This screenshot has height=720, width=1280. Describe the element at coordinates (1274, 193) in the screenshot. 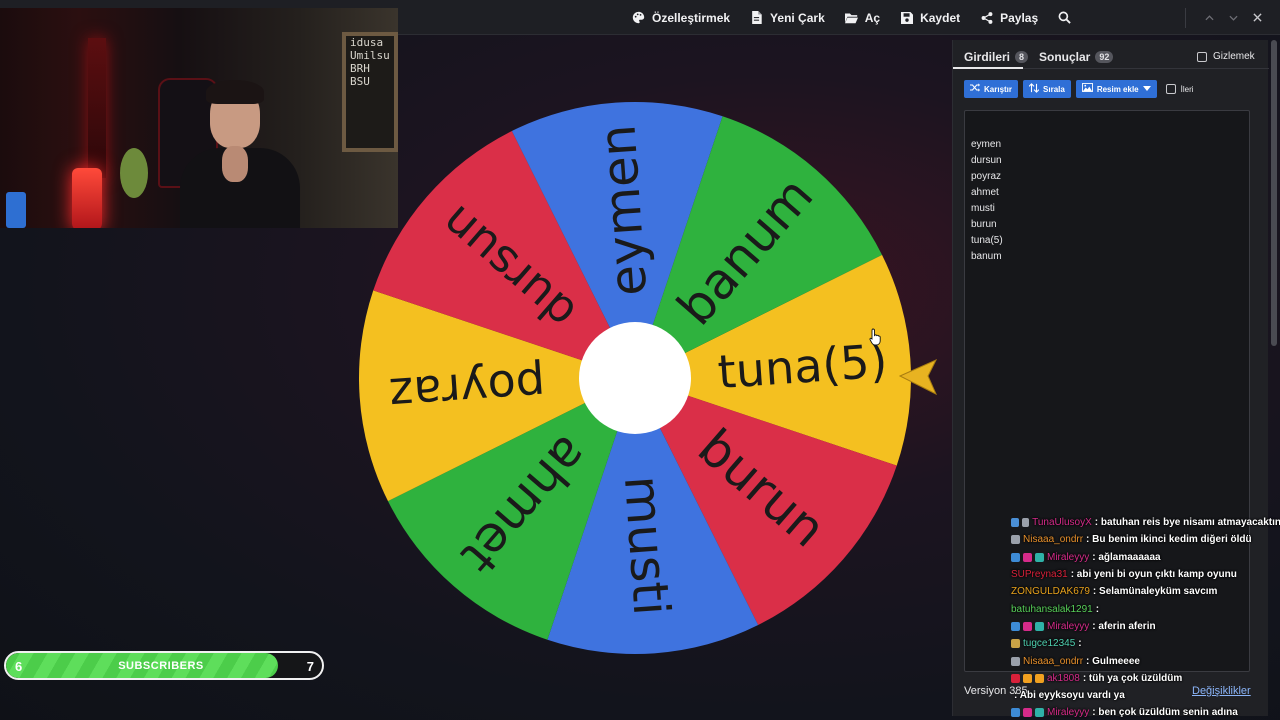

I see `panel-scrollbar` at that location.